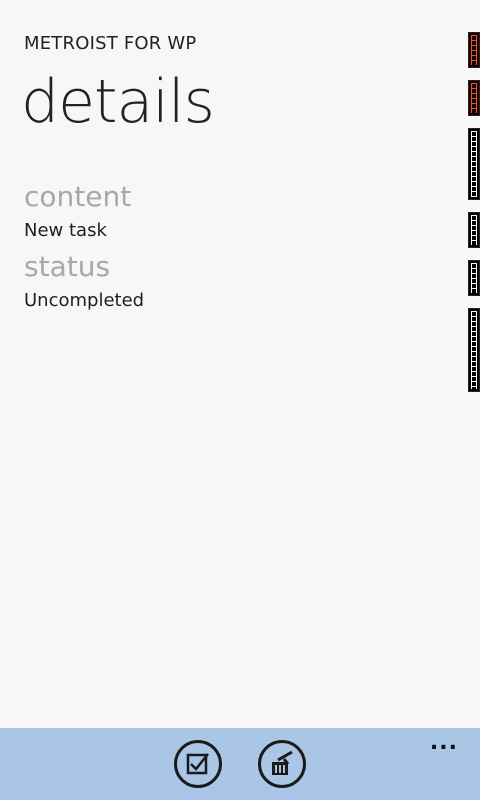  Describe the element at coordinates (78, 196) in the screenshot. I see `content-label: content` at that location.